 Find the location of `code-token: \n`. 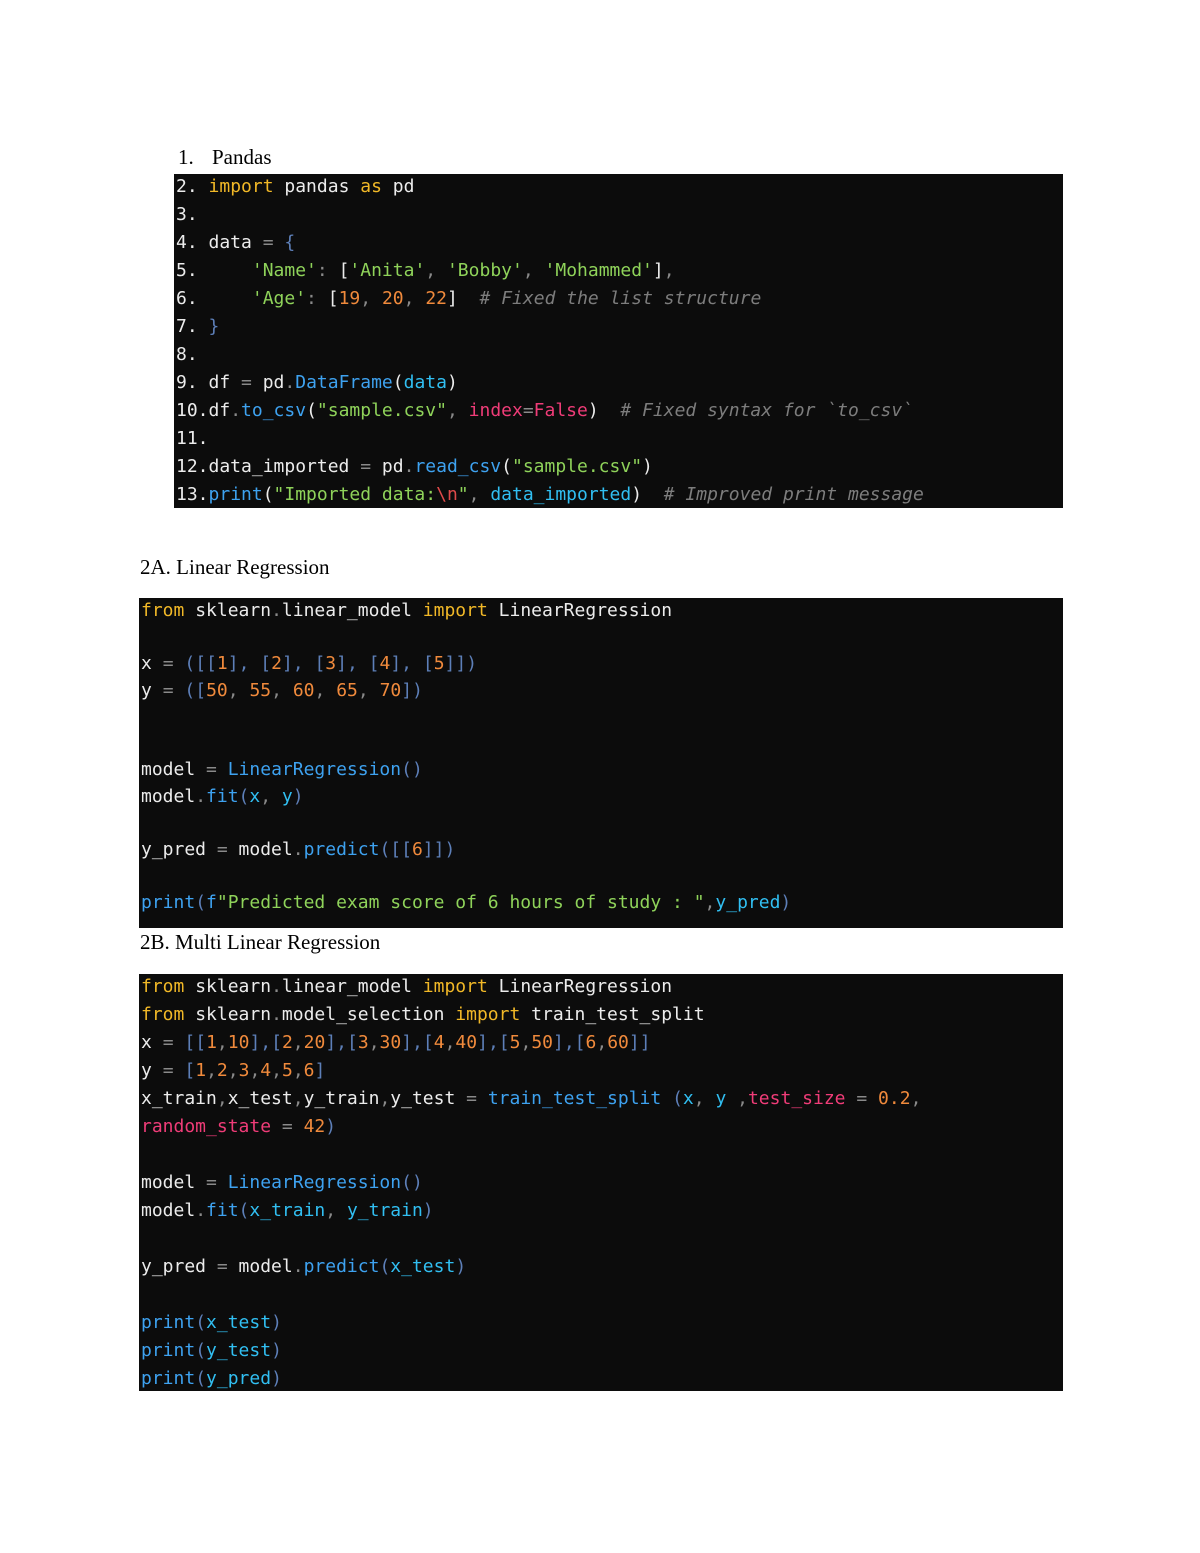

code-token: \n is located at coordinates (447, 494).